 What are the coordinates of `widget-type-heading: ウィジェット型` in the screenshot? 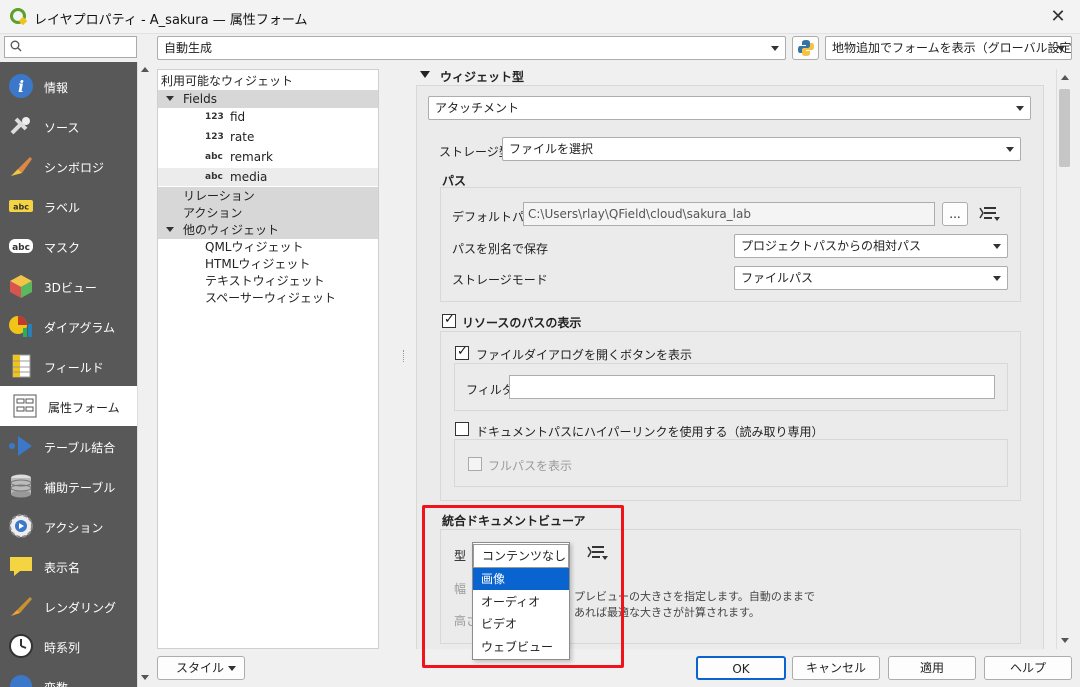 It's located at (482, 77).